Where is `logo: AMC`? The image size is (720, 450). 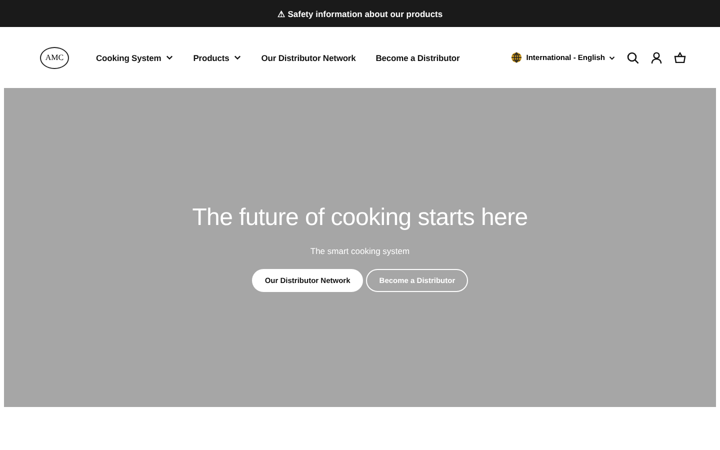 logo: AMC is located at coordinates (54, 57).